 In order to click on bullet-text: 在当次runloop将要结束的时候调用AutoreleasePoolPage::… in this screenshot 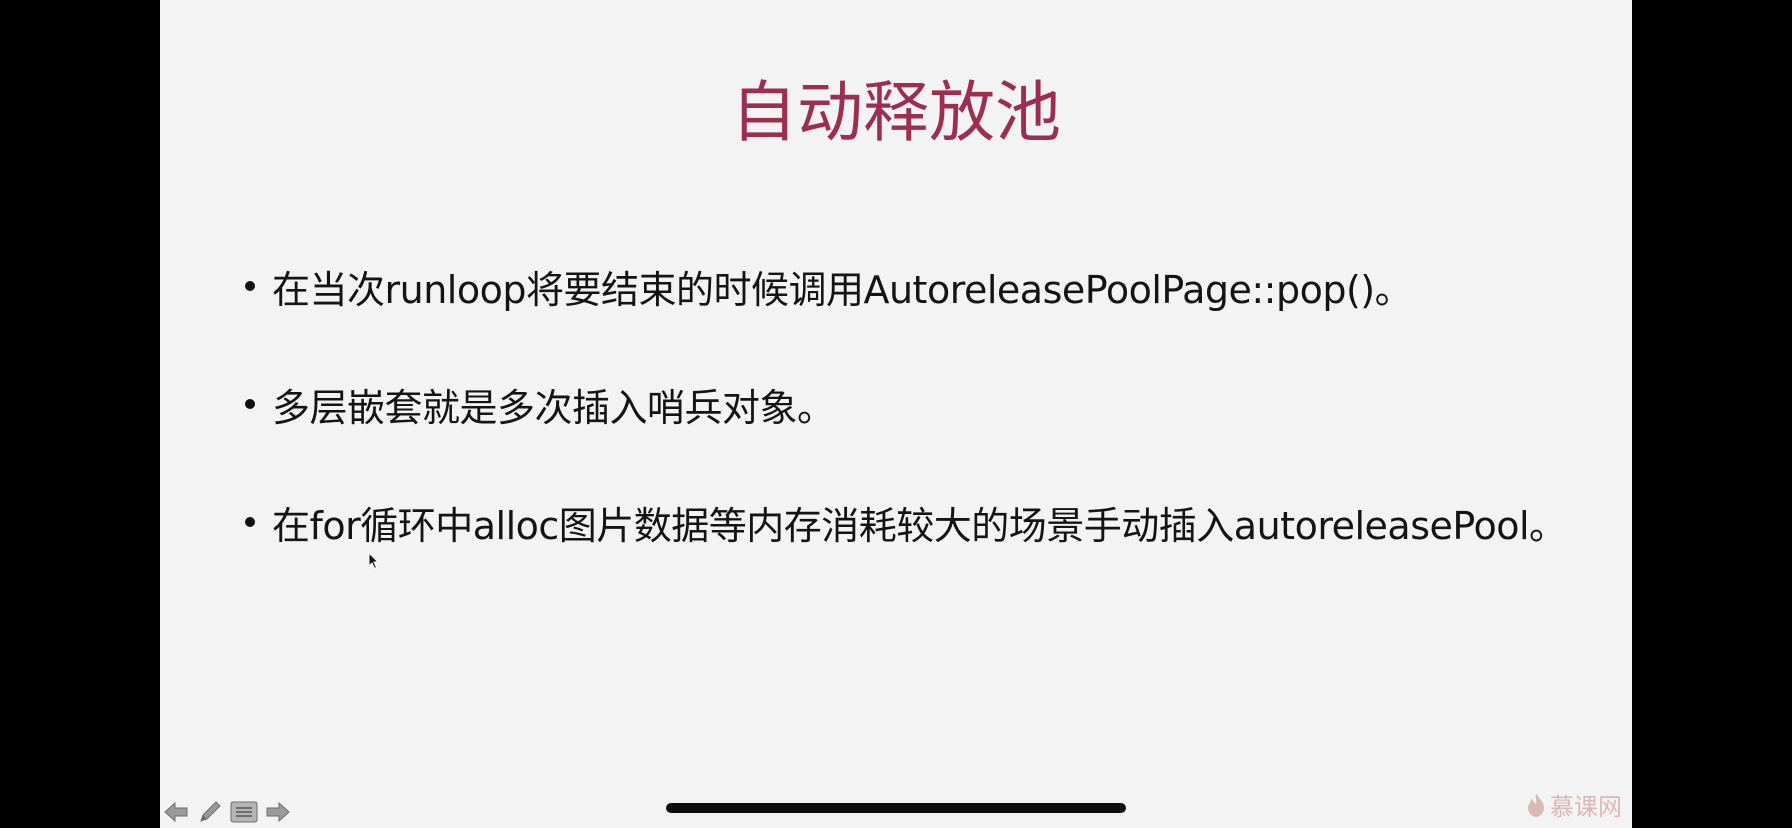, I will do `click(842, 289)`.